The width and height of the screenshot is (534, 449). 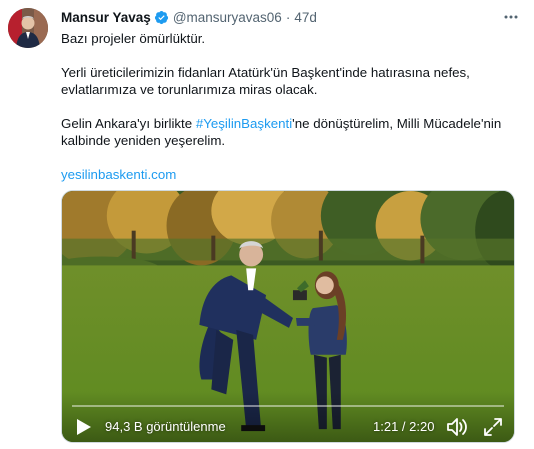 What do you see at coordinates (288, 406) in the screenshot?
I see `video-progress-bar` at bounding box center [288, 406].